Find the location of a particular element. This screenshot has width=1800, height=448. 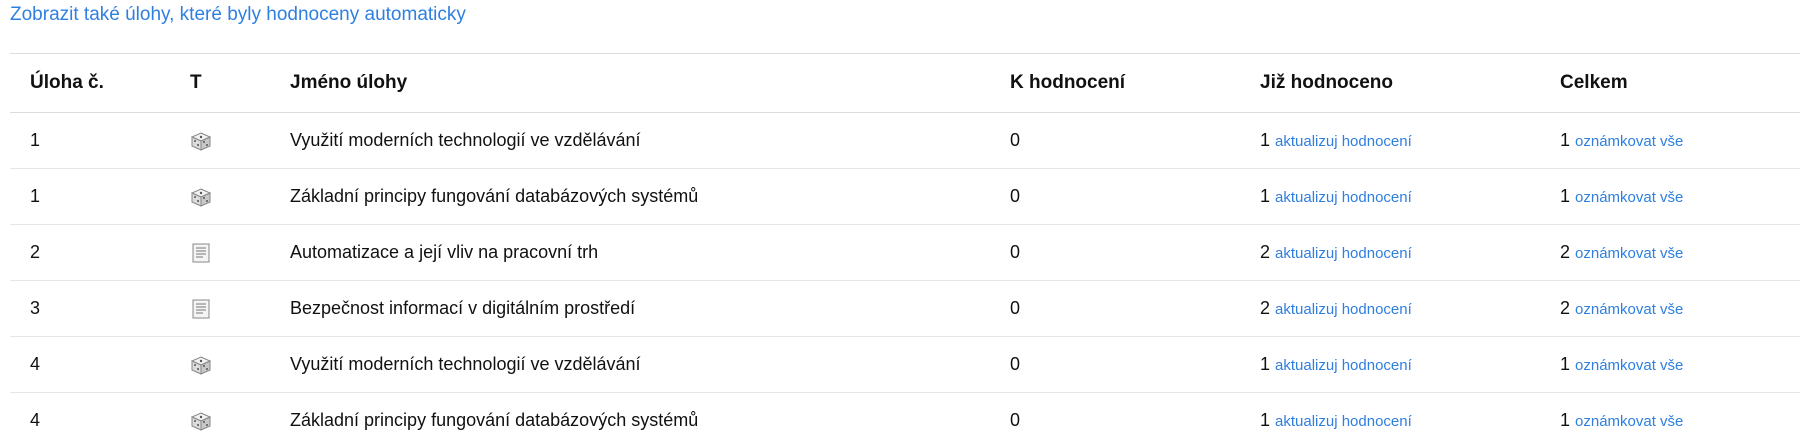

task-number: 3 is located at coordinates (90, 308).